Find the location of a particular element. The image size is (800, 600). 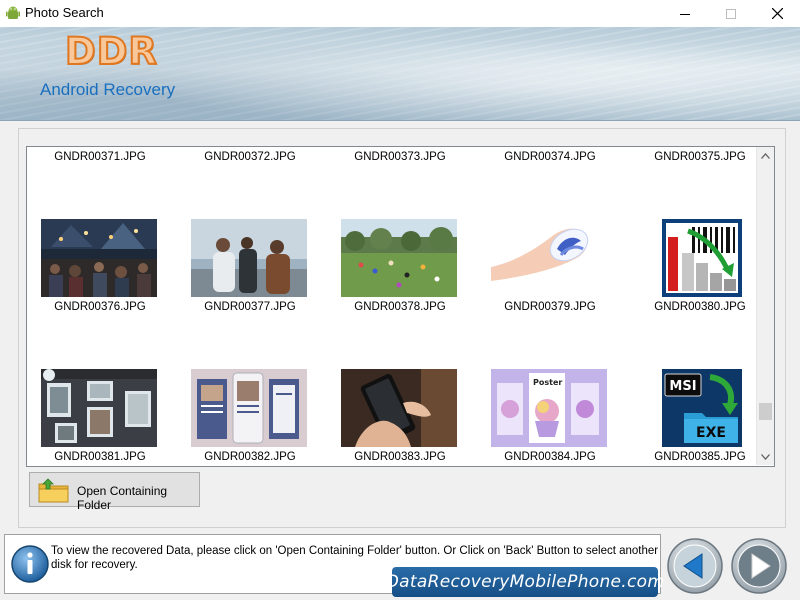

next-button is located at coordinates (759, 566).